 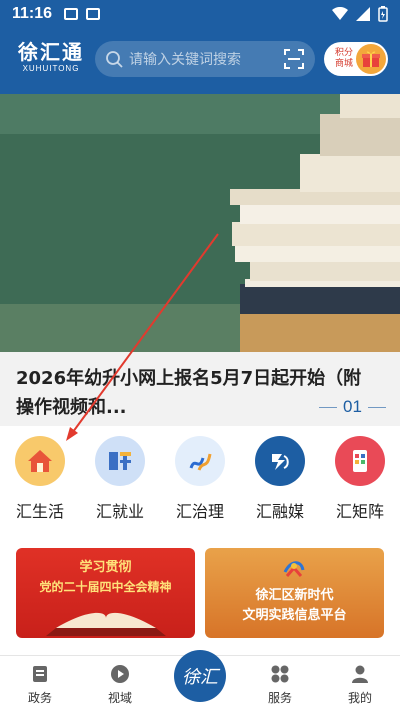 What do you see at coordinates (343, 58) in the screenshot?
I see `points-mall-label: 积分商城` at bounding box center [343, 58].